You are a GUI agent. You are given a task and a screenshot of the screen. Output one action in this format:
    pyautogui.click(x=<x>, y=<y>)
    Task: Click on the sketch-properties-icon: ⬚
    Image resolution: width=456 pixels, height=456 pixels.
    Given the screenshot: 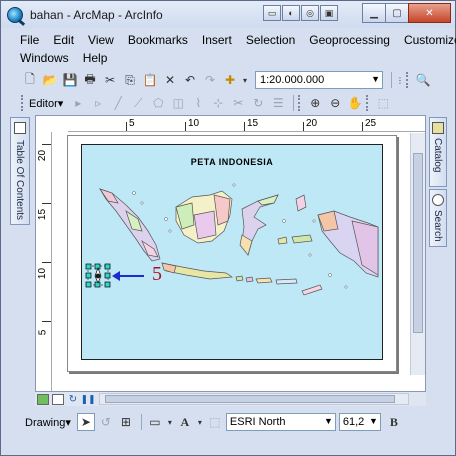 What is the action you would take?
    pyautogui.click(x=383, y=103)
    